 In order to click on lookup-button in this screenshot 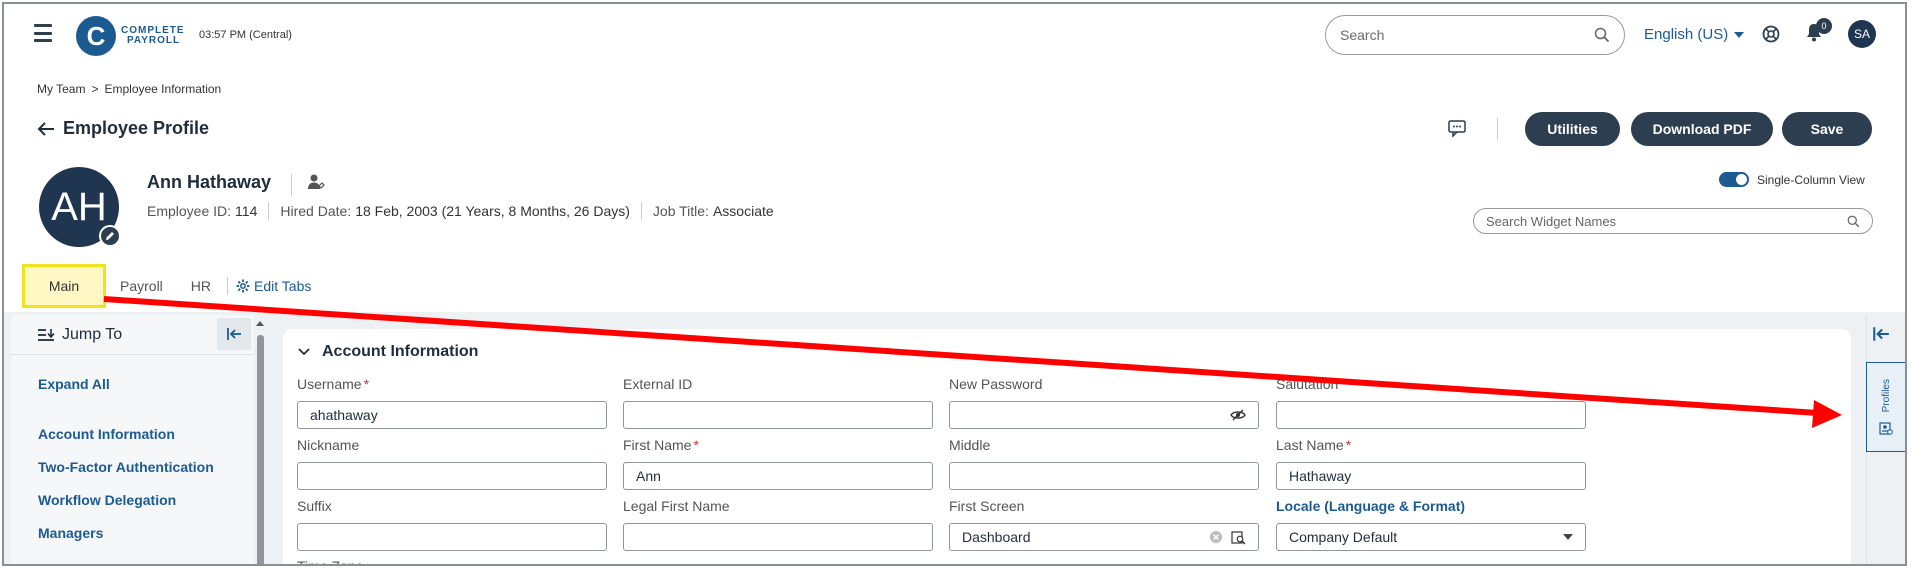, I will do `click(1238, 537)`.